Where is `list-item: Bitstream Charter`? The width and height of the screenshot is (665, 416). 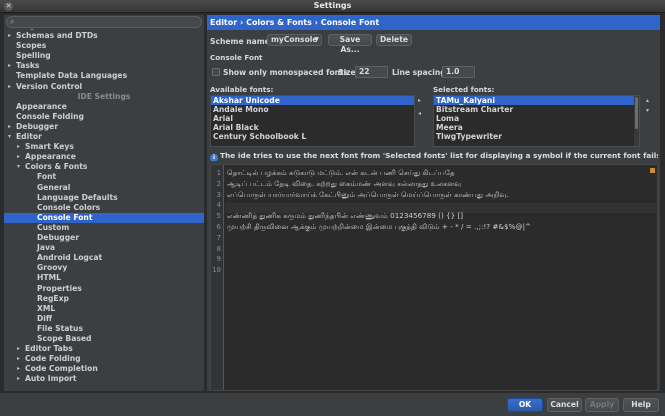
list-item: Bitstream Charter is located at coordinates (536, 109).